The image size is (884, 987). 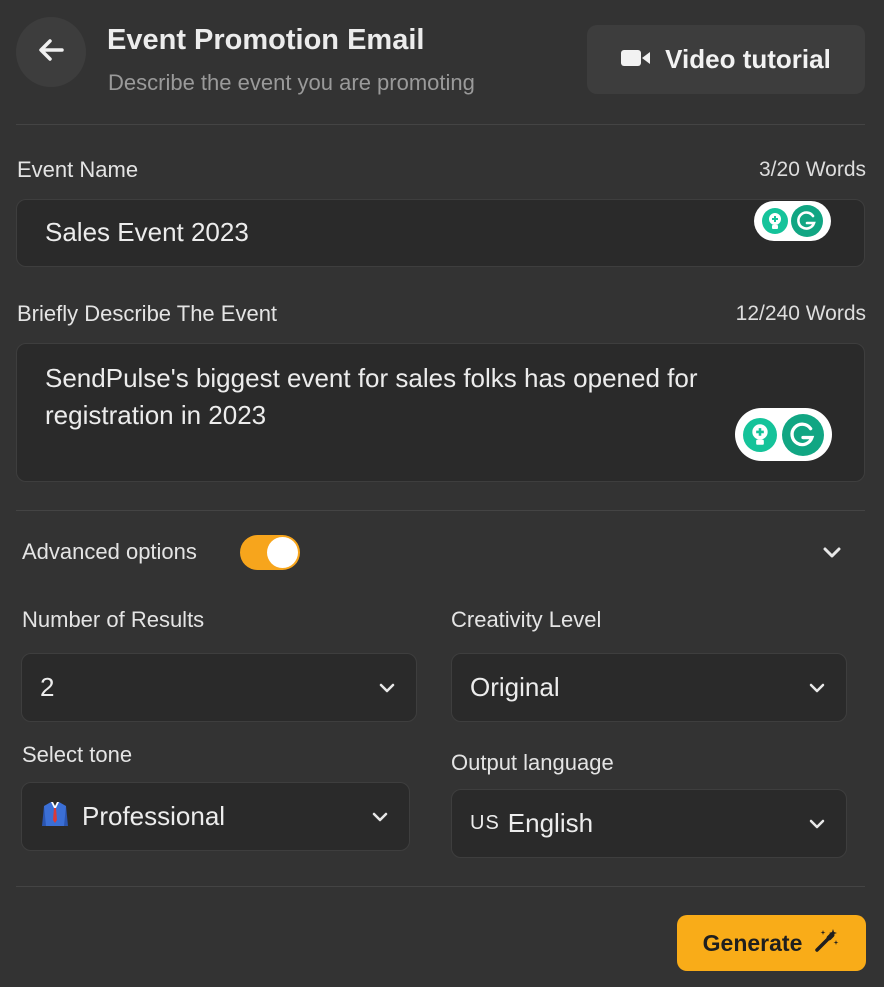 I want to click on description-label: Briefly Describe The Event, so click(x=147, y=313).